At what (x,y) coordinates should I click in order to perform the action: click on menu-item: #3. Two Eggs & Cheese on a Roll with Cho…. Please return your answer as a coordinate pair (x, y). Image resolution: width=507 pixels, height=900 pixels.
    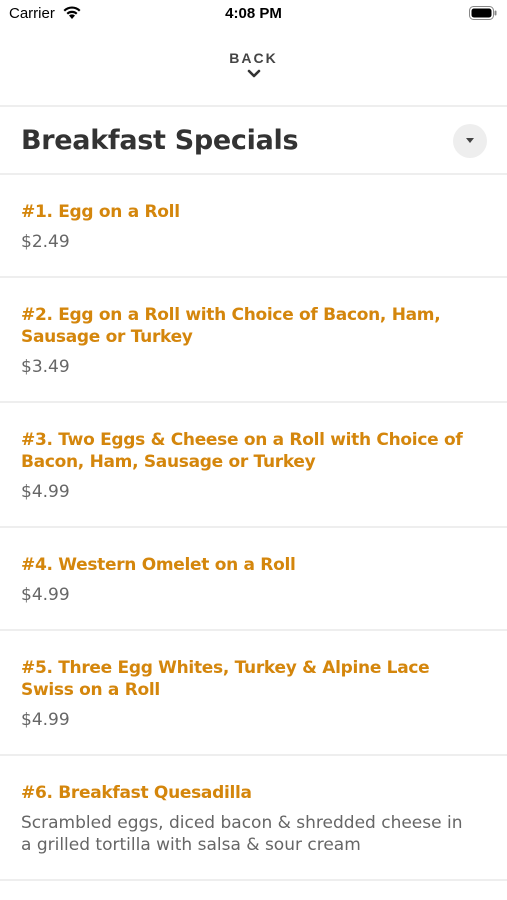
    Looking at the image, I should click on (253, 465).